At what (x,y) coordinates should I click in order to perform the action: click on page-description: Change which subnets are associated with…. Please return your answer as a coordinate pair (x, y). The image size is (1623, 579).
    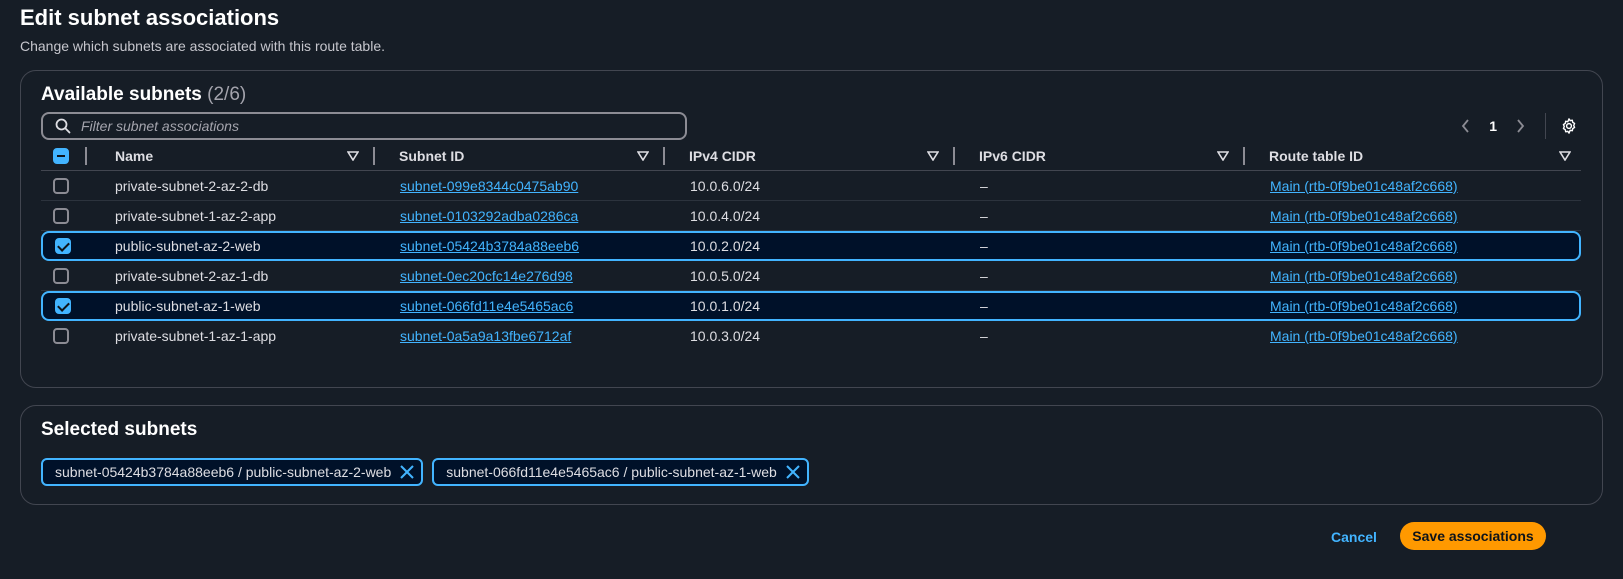
    Looking at the image, I should click on (202, 46).